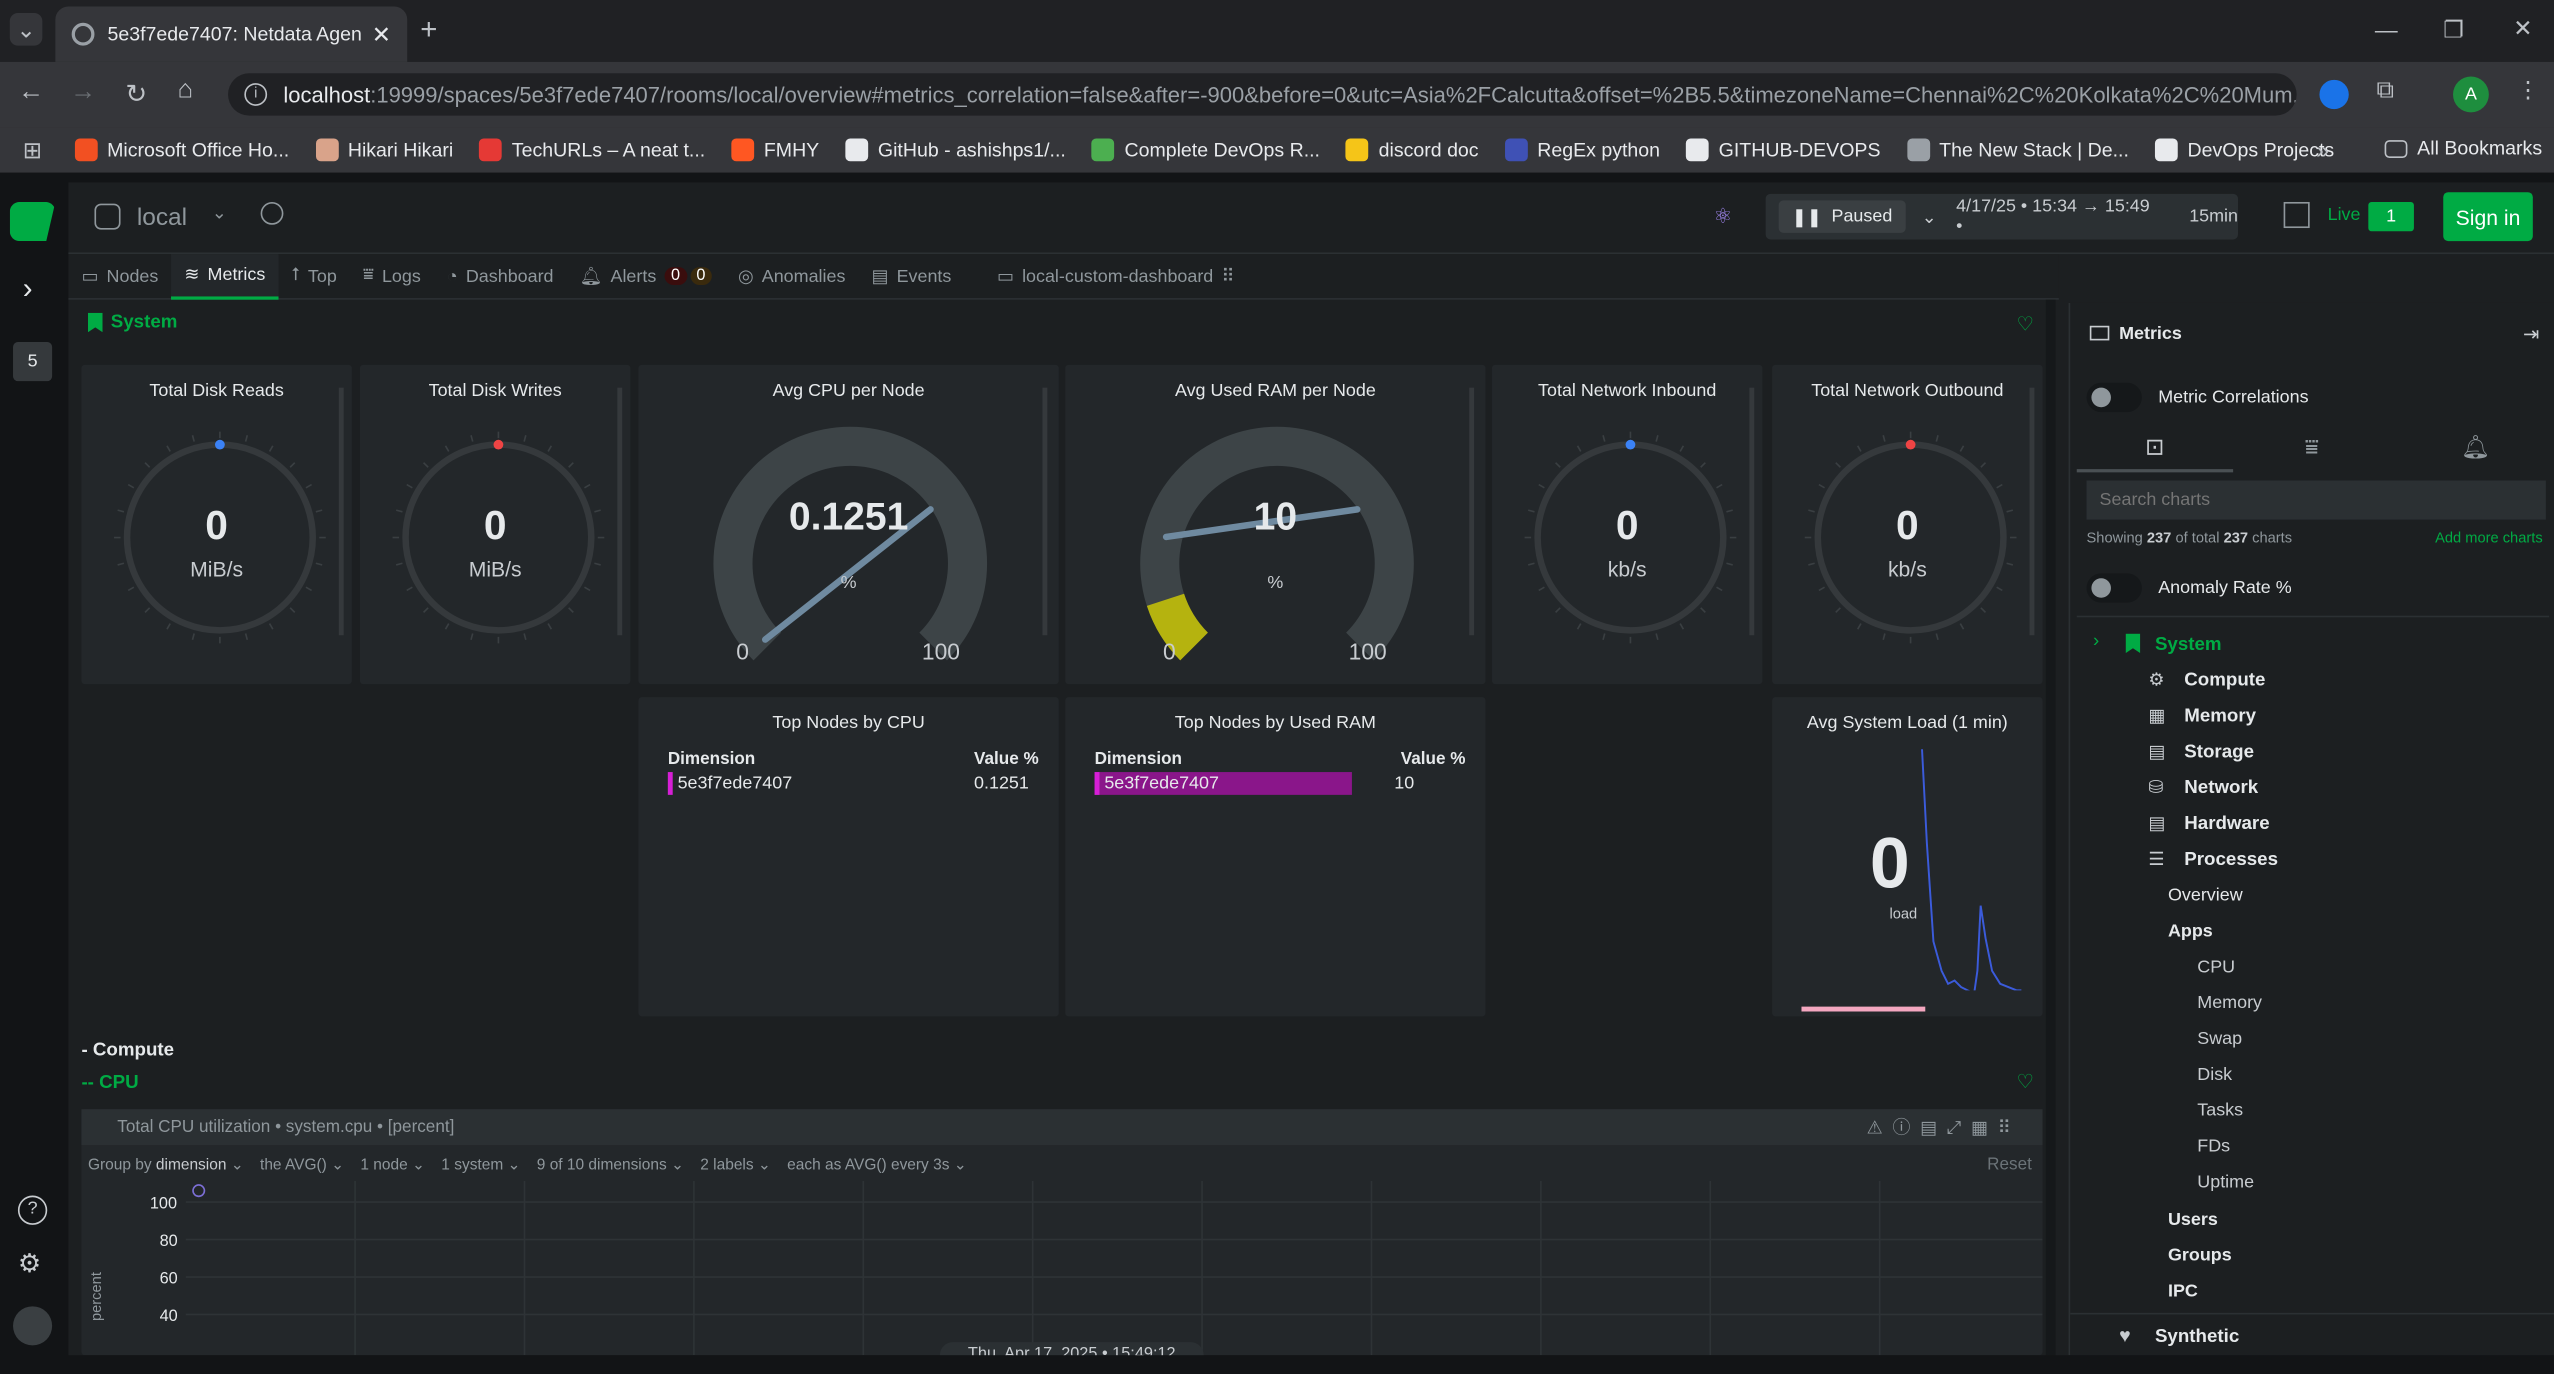 Image resolution: width=2554 pixels, height=1374 pixels. Describe the element at coordinates (32, 221) in the screenshot. I see `netdata-logo` at that location.